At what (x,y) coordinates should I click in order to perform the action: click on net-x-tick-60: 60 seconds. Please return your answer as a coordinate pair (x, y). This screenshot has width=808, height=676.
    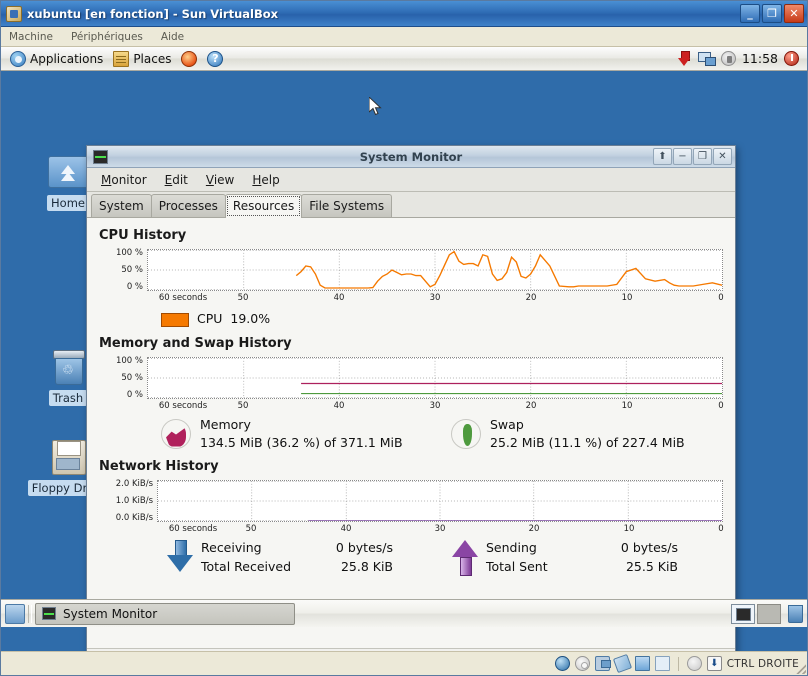
    Looking at the image, I should click on (193, 529).